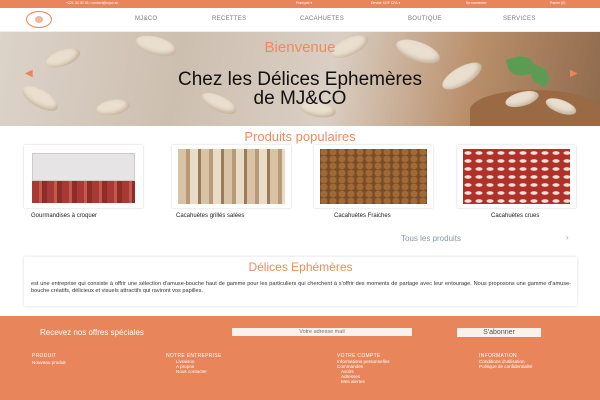 This screenshot has width=600, height=400. What do you see at coordinates (49, 362) in the screenshot?
I see `footer-link: Nouveau produit` at bounding box center [49, 362].